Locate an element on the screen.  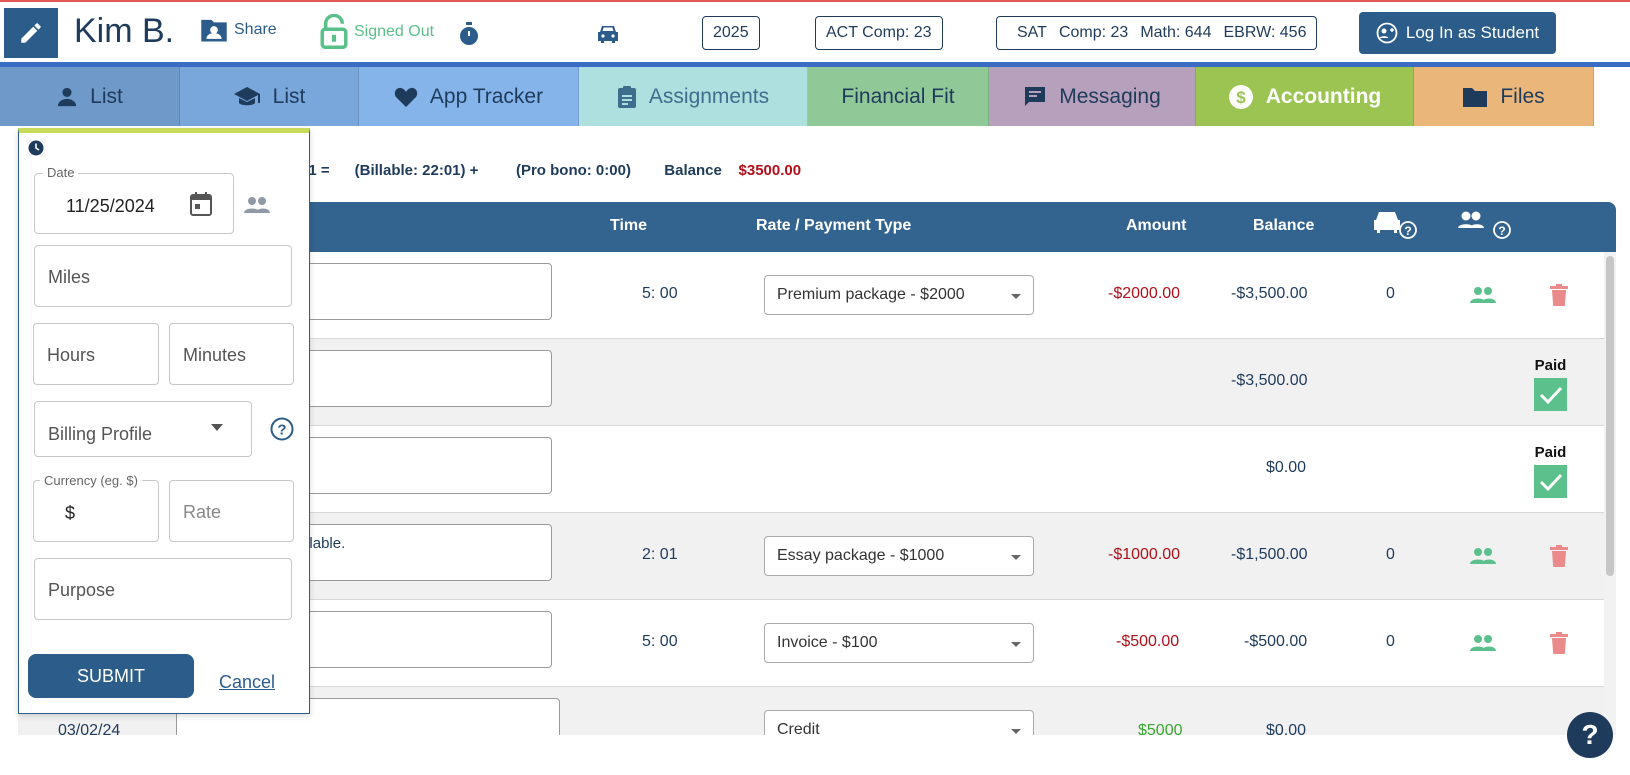
scrollbar-thumb is located at coordinates (1610, 416).